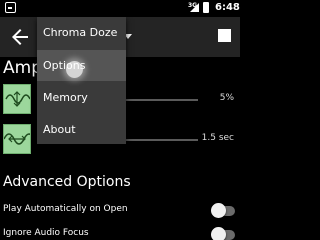 The image size is (320, 240). Describe the element at coordinates (206, 7) in the screenshot. I see `battery-icon` at that location.